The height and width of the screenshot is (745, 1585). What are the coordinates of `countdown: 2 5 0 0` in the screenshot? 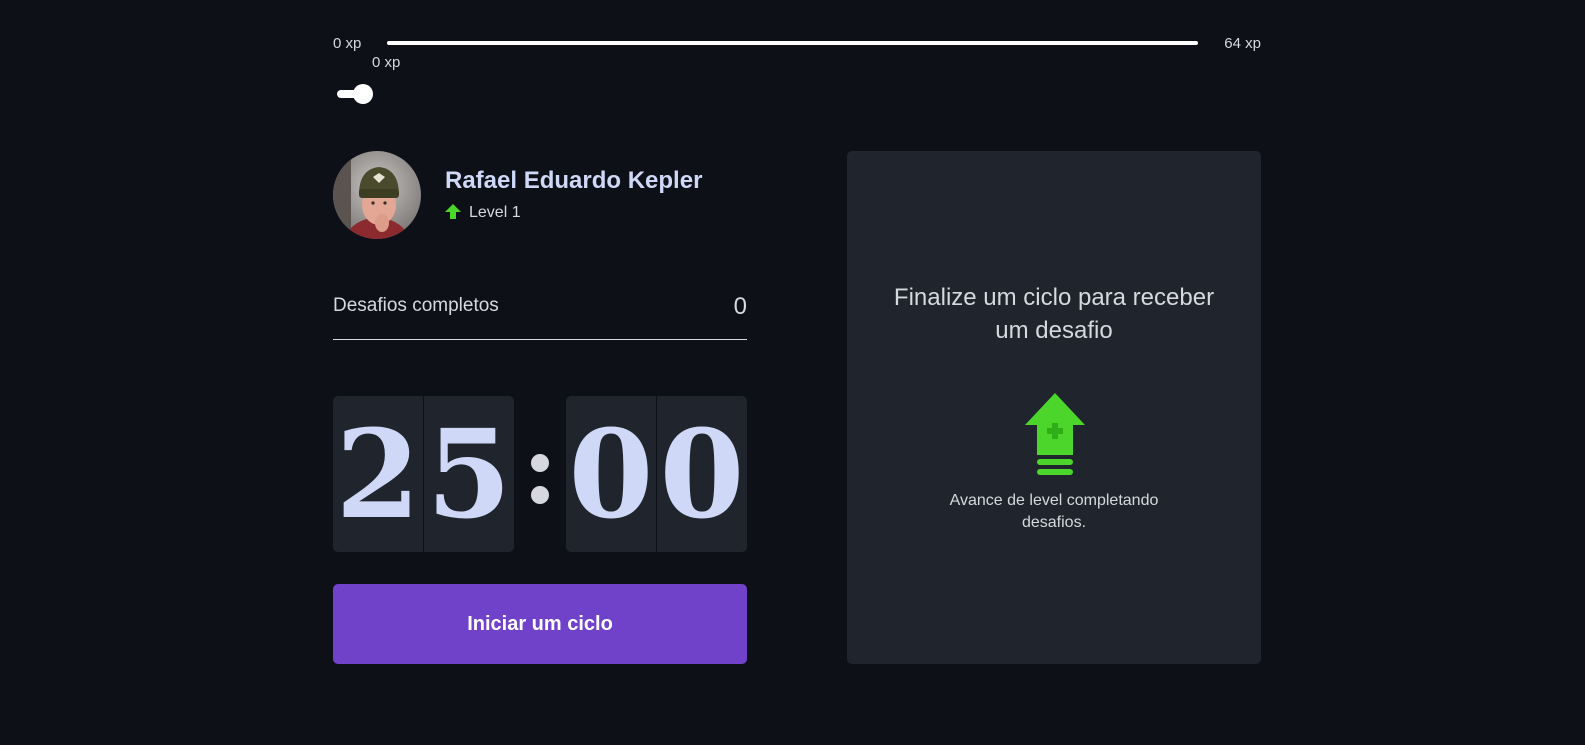 It's located at (540, 474).